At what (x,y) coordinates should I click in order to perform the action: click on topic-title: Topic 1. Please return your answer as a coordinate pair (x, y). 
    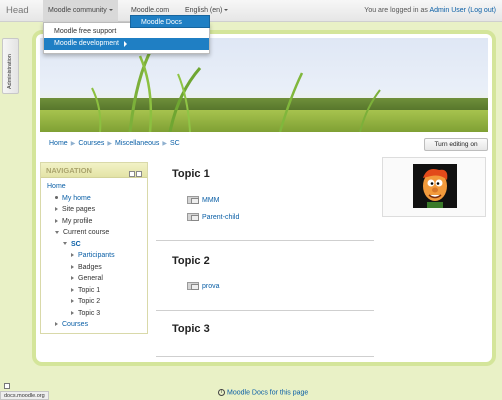
    Looking at the image, I should click on (191, 174).